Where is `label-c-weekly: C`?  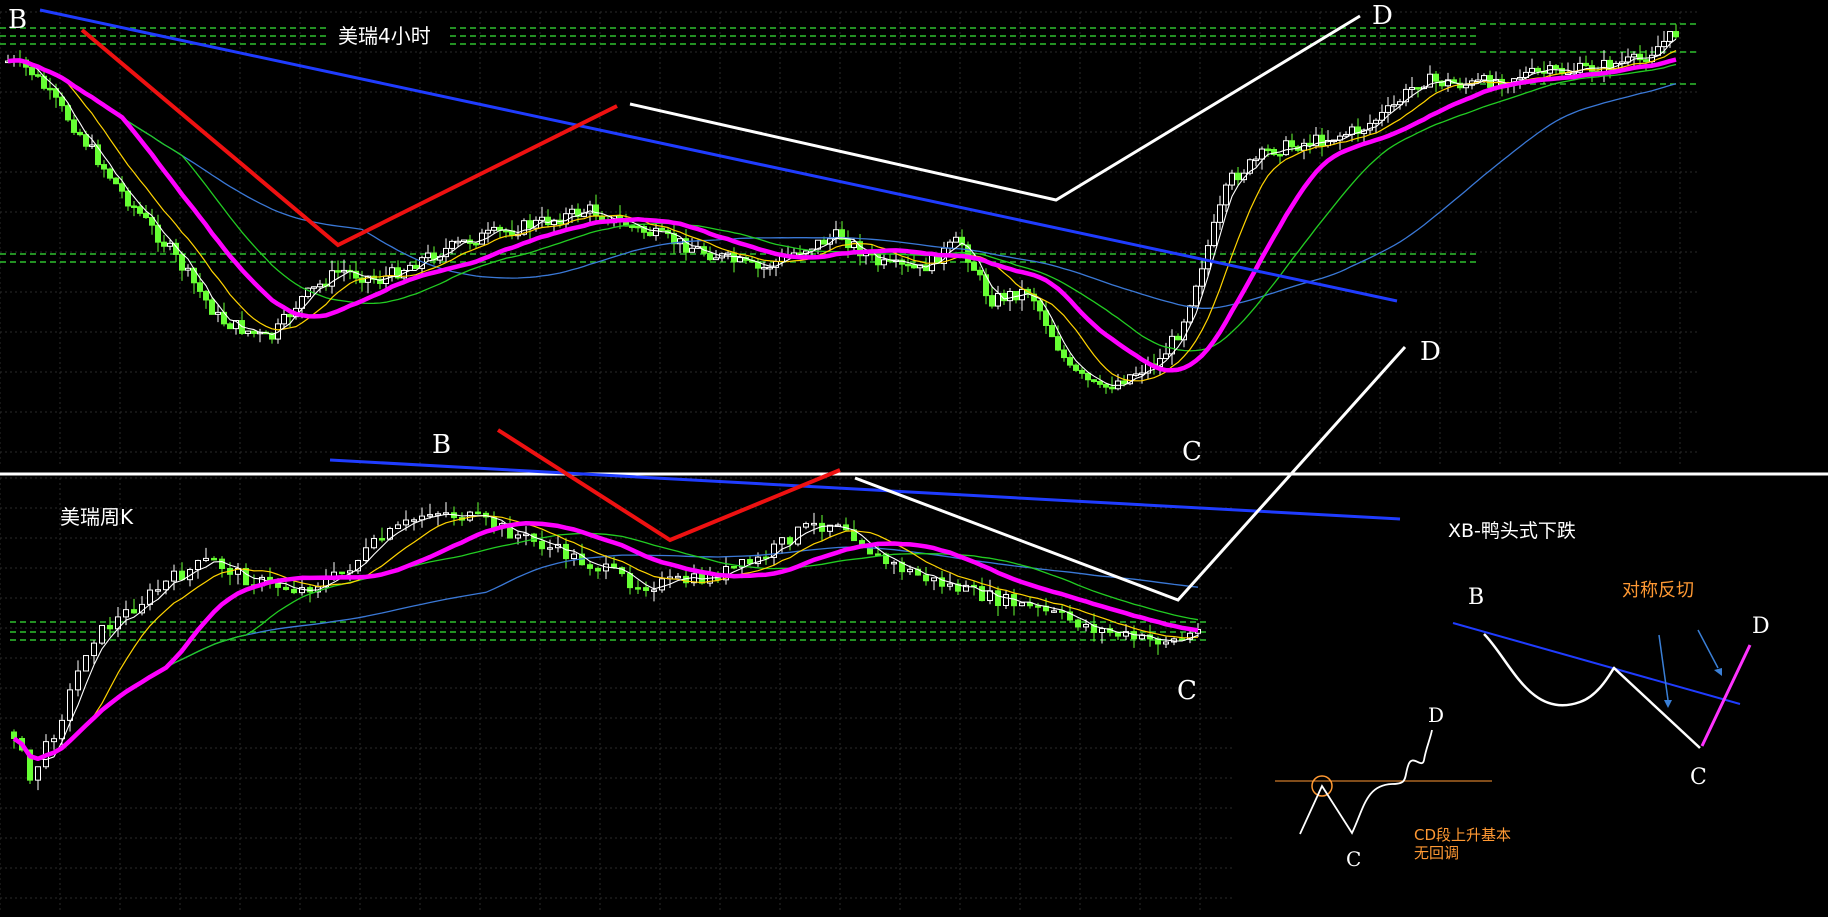 label-c-weekly: C is located at coordinates (1187, 691).